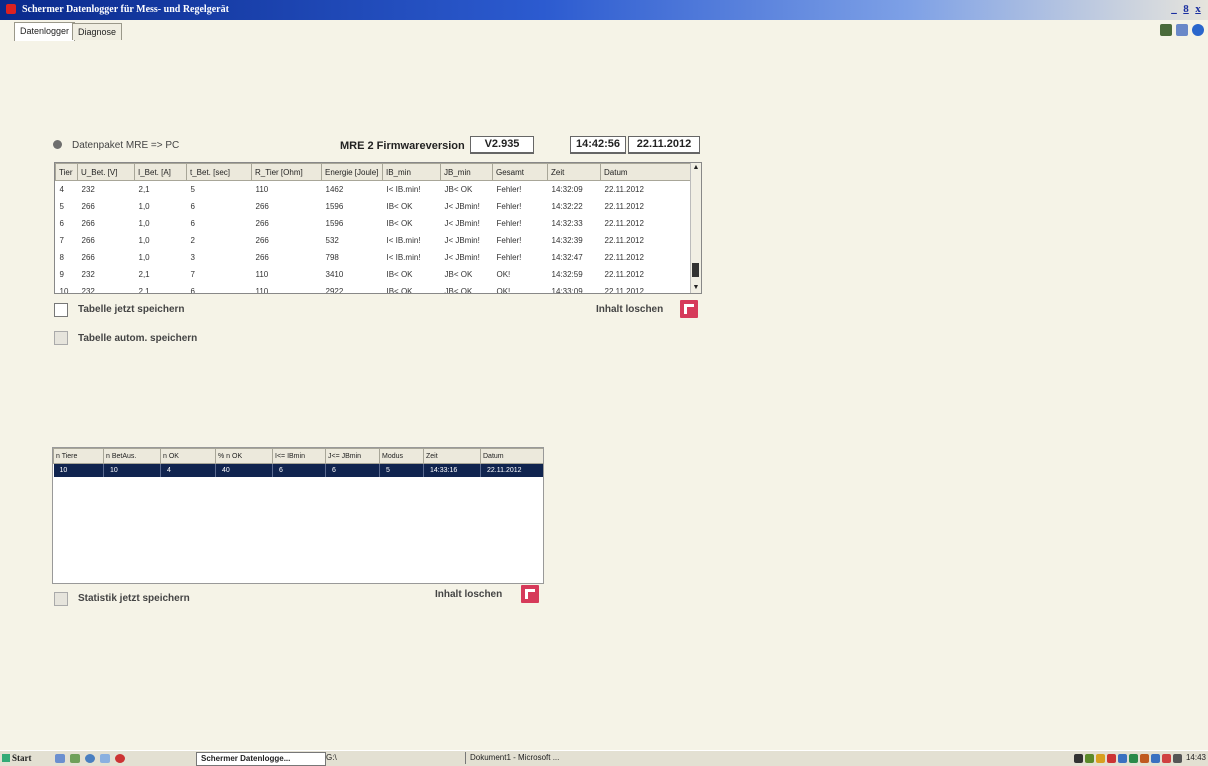 The height and width of the screenshot is (766, 1208). I want to click on save-table-auto-checkbox, so click(61, 338).